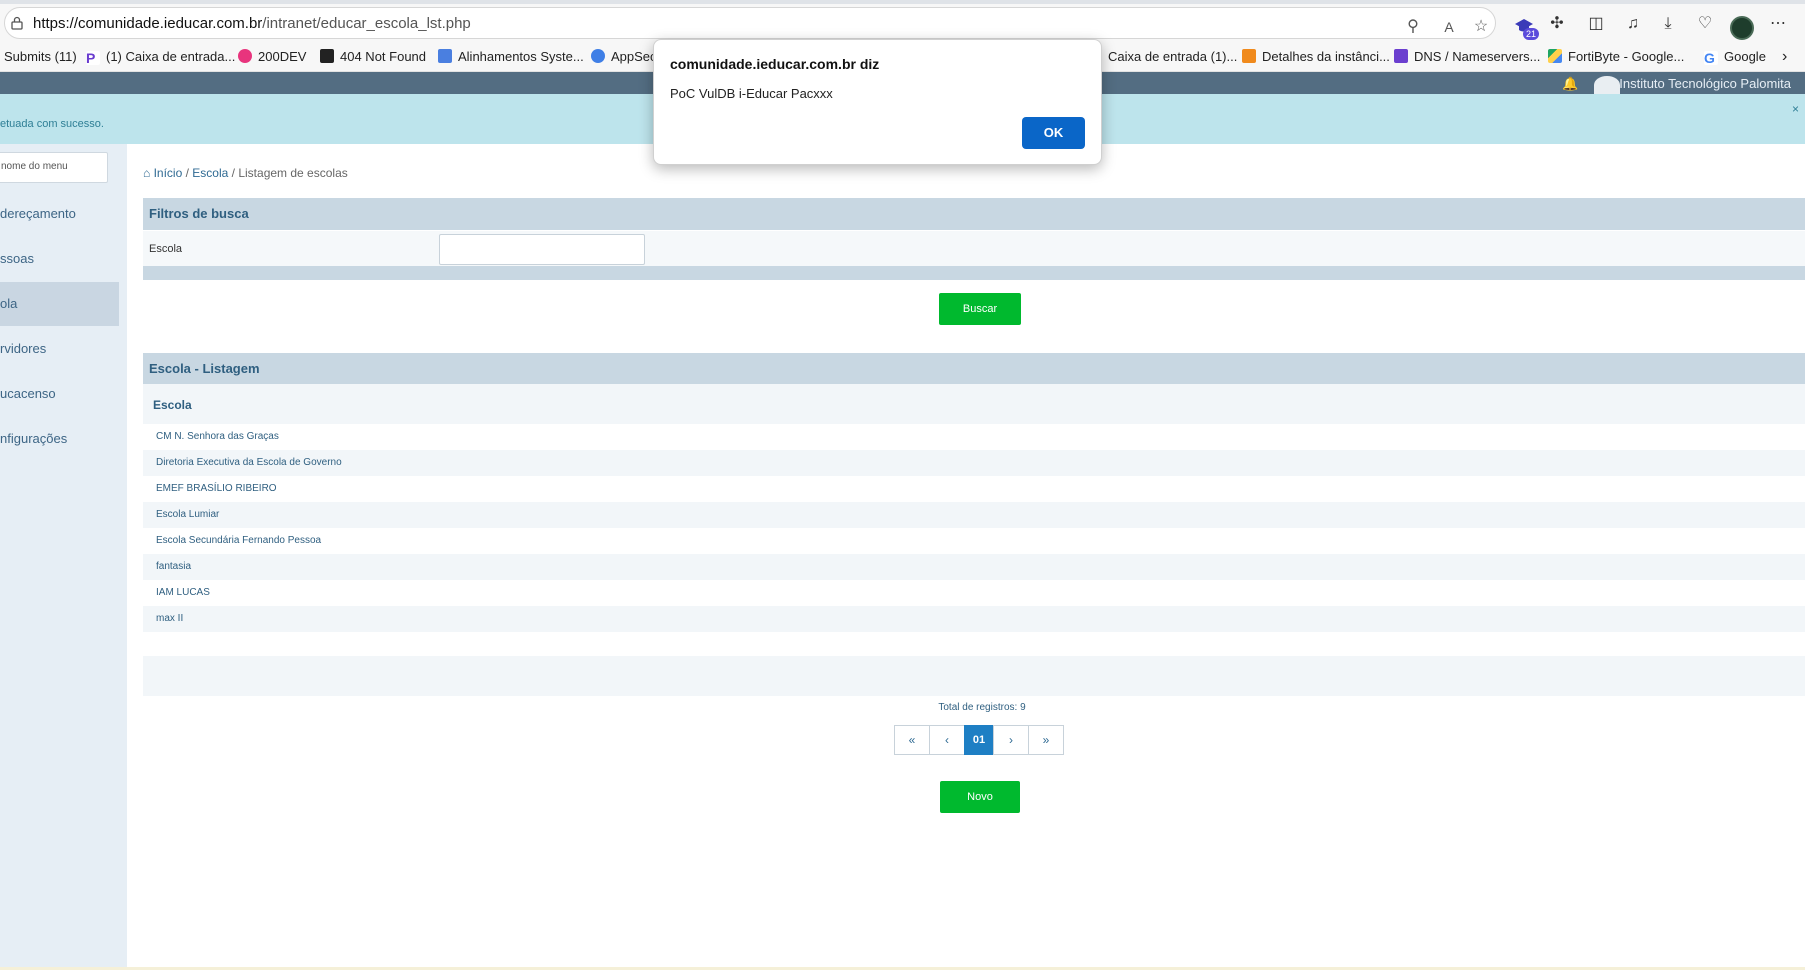  I want to click on split-screen-icon: ◫, so click(1596, 24).